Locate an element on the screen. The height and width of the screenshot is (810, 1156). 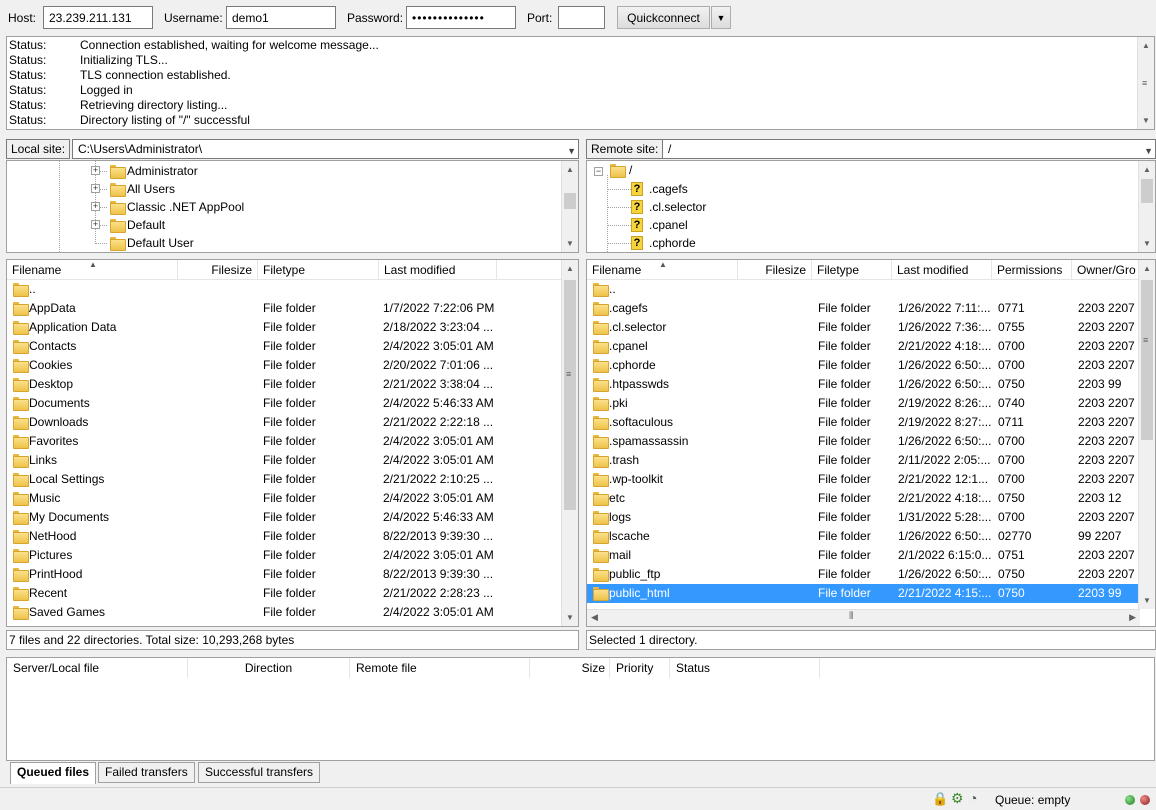
queue-column-priority: Priority is located at coordinates (640, 668).